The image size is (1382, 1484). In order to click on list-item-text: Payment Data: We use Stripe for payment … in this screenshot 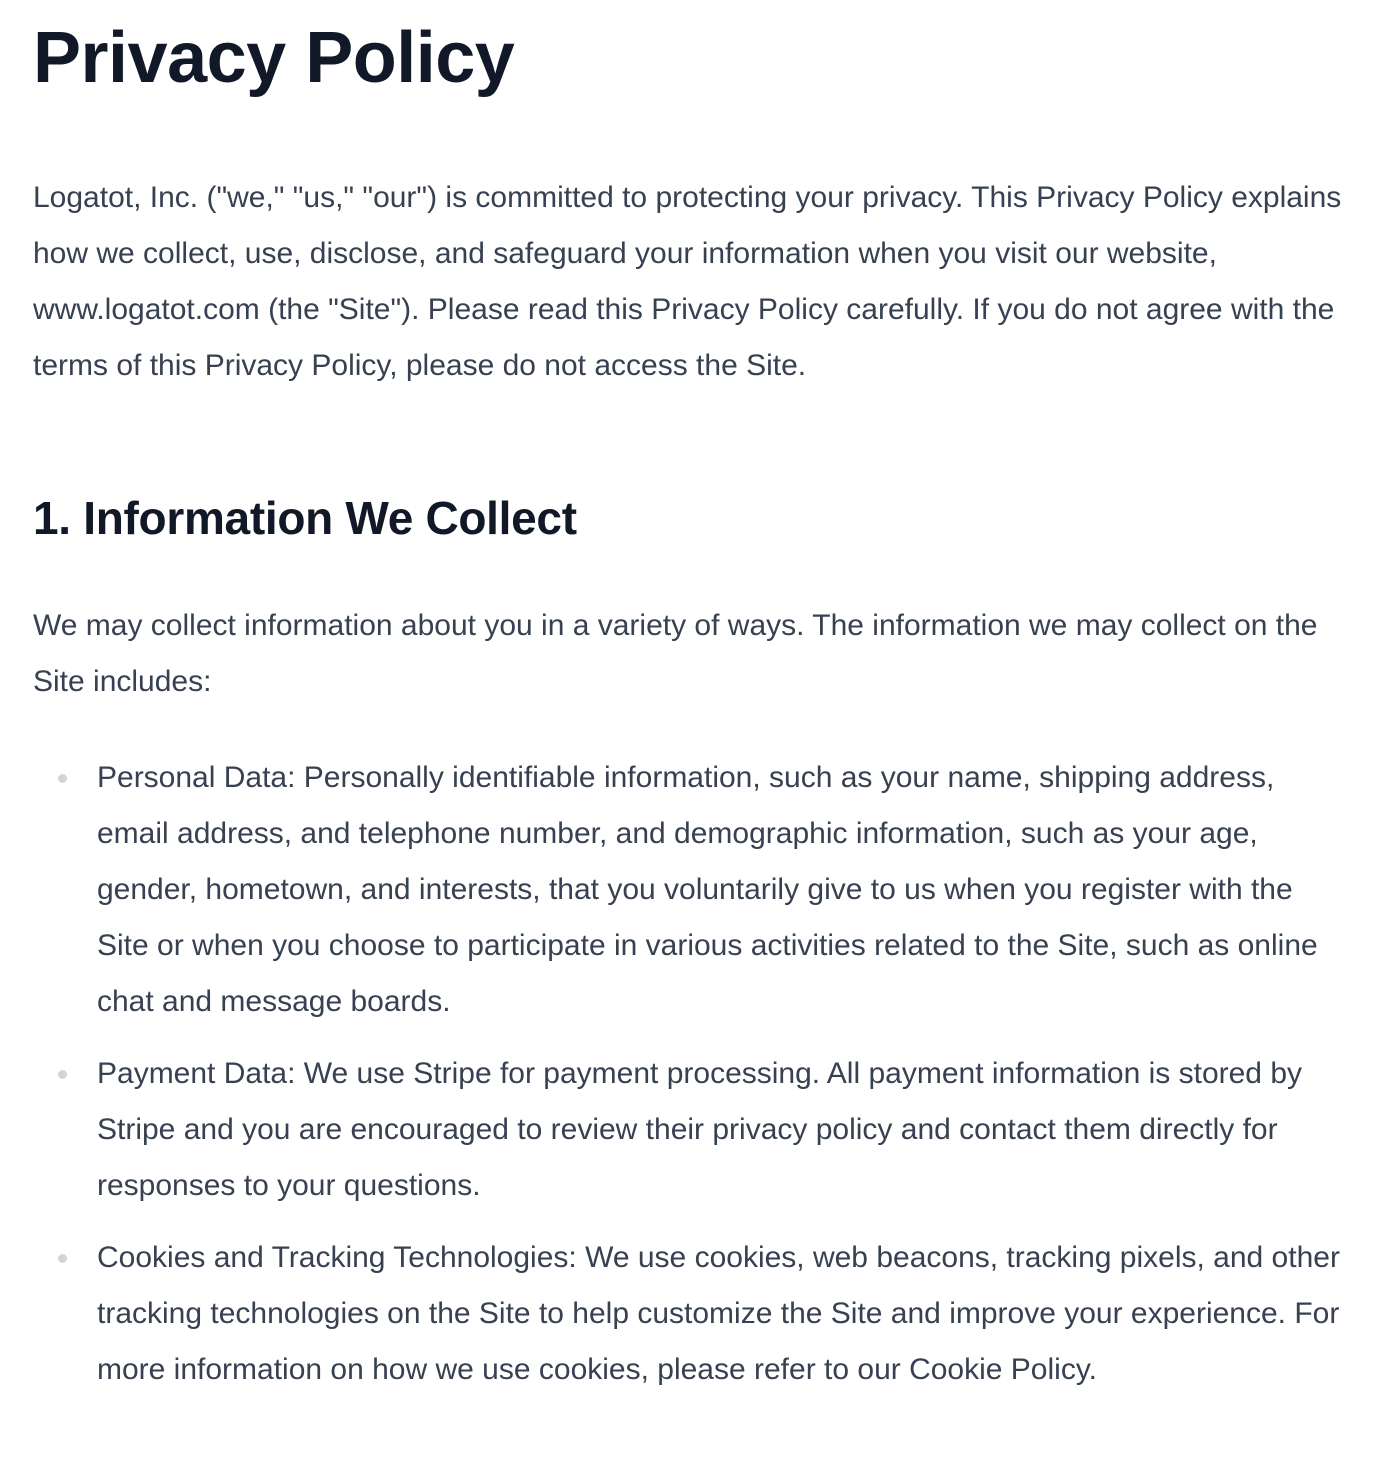, I will do `click(700, 1129)`.